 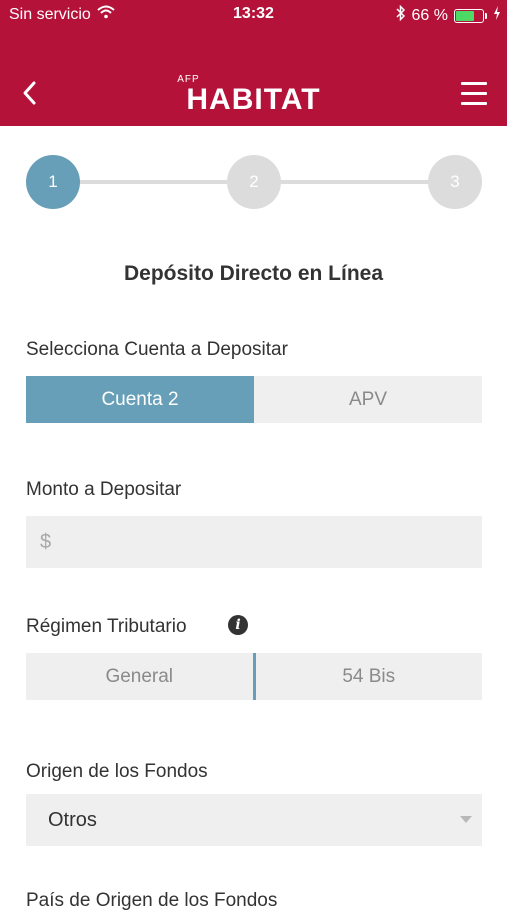 What do you see at coordinates (253, 273) in the screenshot?
I see `page-title: Depósito Directo en Línea` at bounding box center [253, 273].